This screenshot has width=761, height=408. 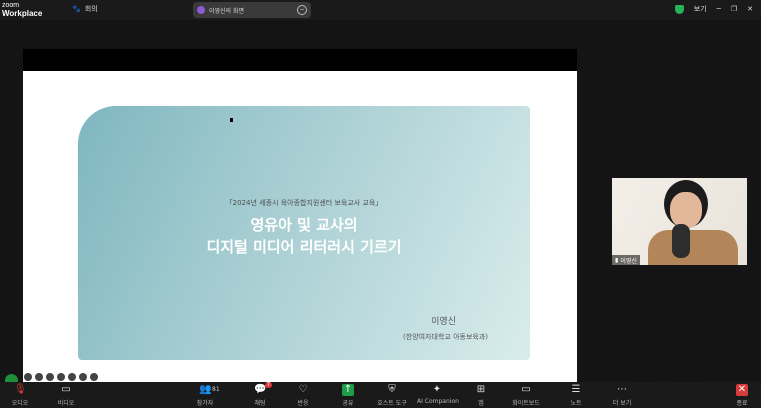 I want to click on meetings-label: 회의, so click(x=91, y=9).